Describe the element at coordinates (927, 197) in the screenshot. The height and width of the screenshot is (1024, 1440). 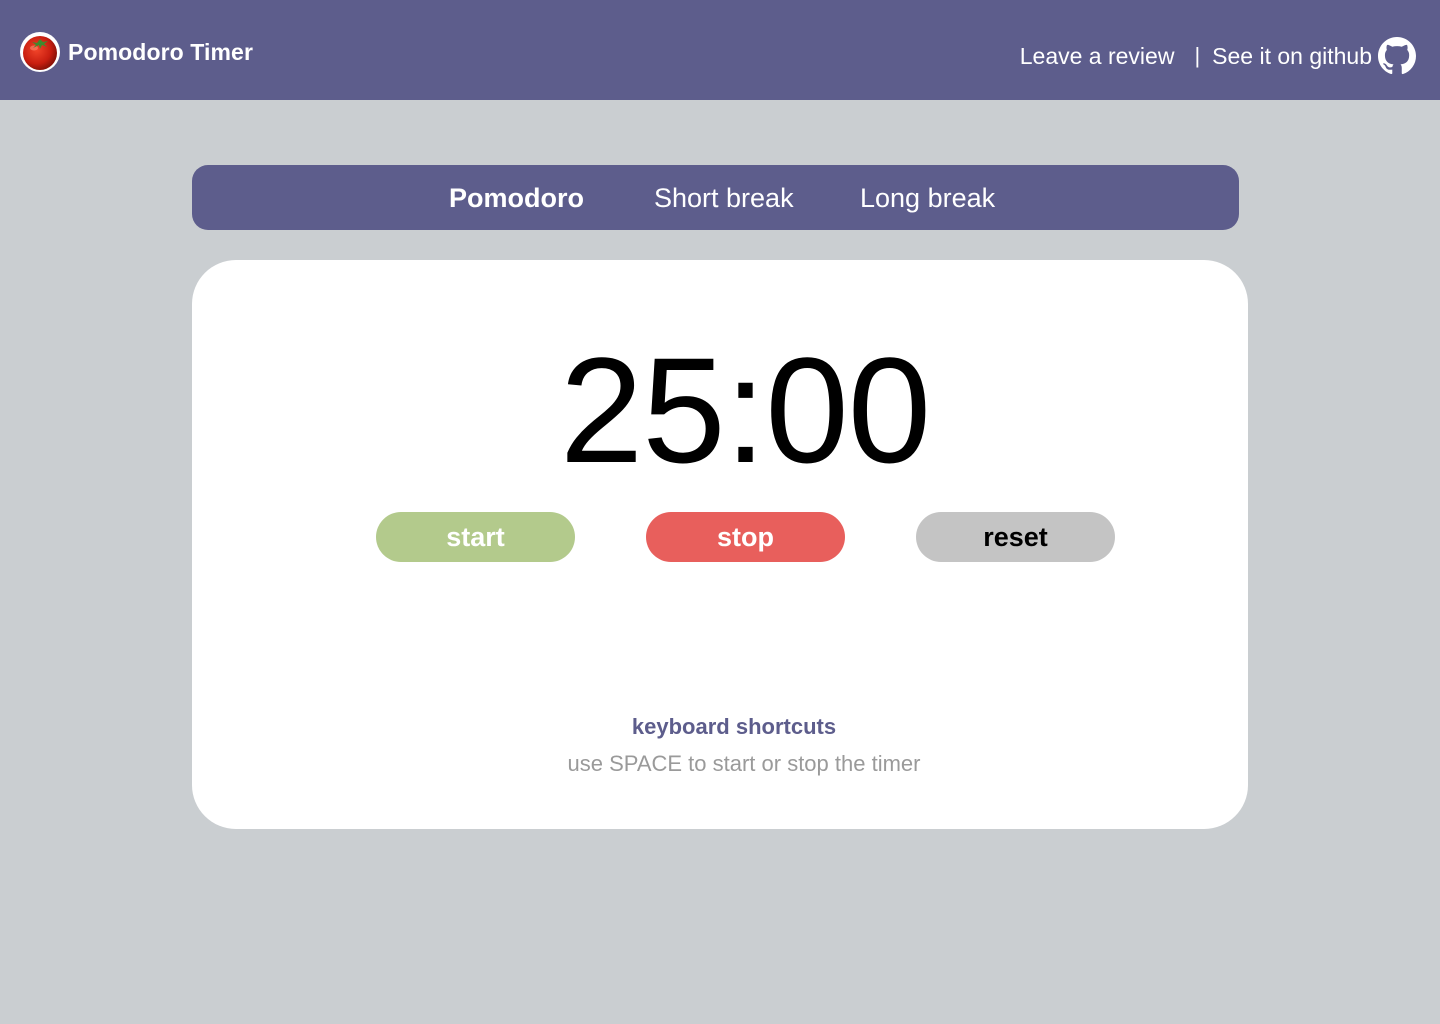
I see `tab-long-break: Long break` at that location.